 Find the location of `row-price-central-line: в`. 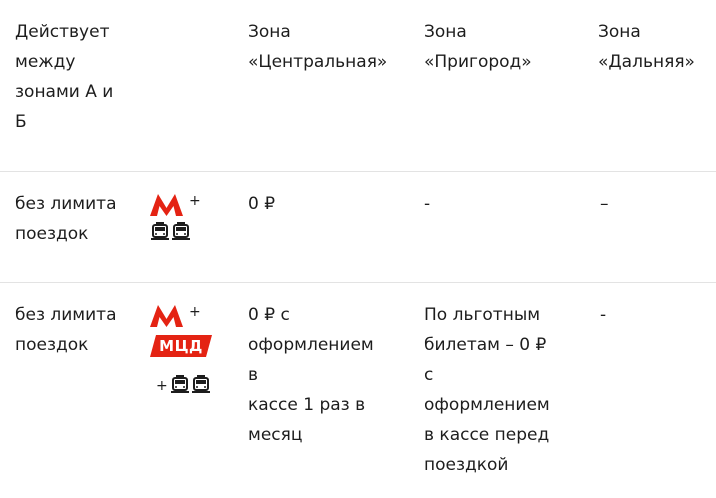

row-price-central-line: в is located at coordinates (253, 375).